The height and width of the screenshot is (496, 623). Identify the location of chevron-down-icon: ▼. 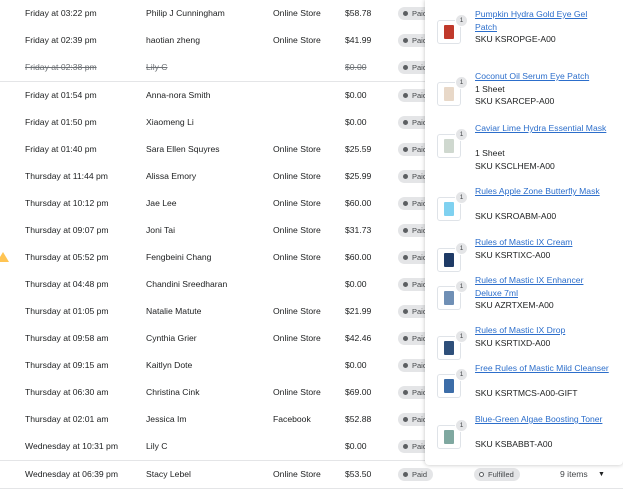
(601, 474).